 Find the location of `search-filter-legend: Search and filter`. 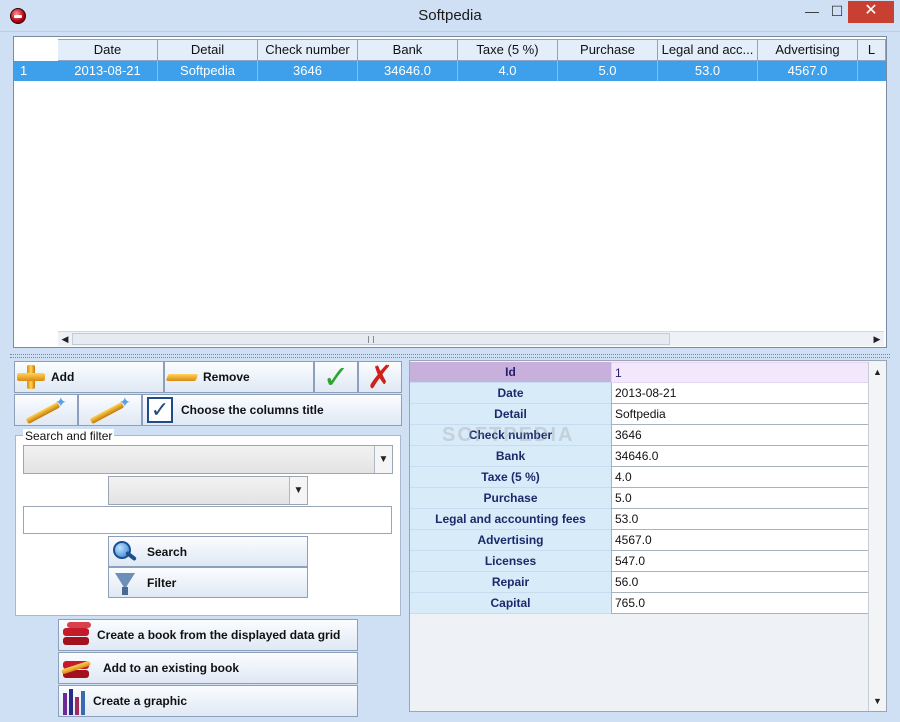

search-filter-legend: Search and filter is located at coordinates (69, 436).